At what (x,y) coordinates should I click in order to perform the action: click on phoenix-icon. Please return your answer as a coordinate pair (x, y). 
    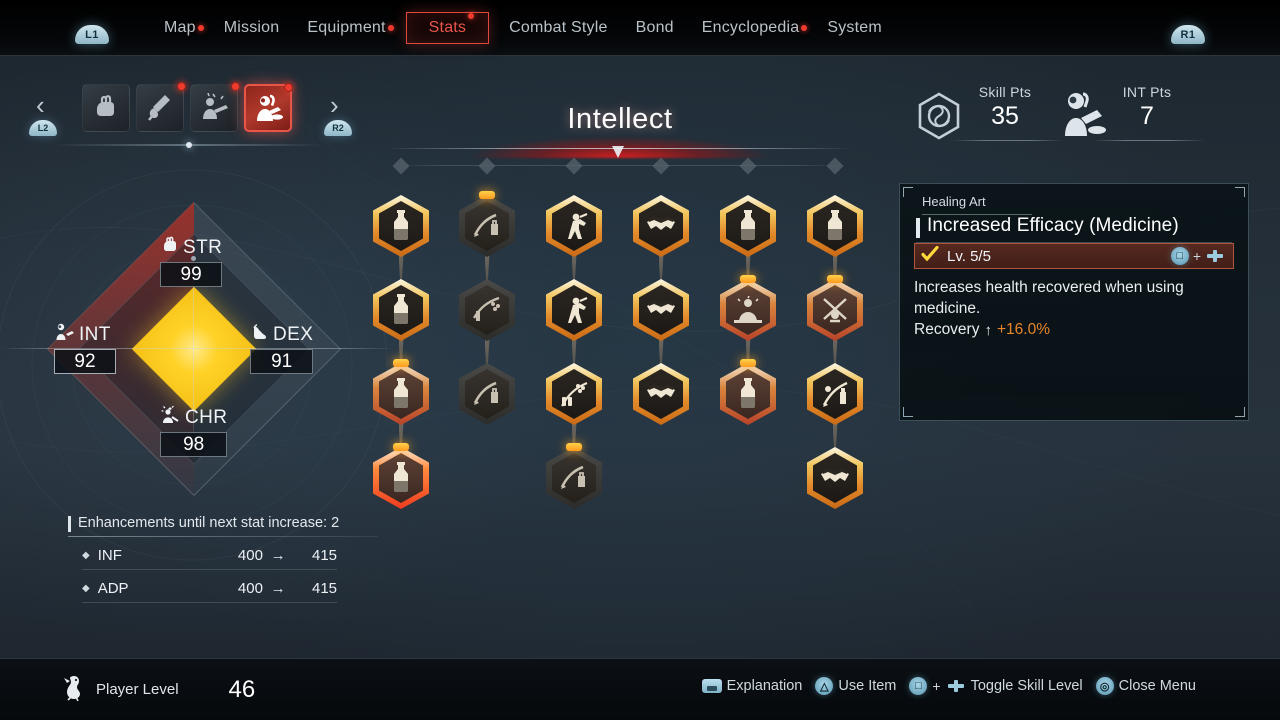
    Looking at the image, I should click on (75, 689).